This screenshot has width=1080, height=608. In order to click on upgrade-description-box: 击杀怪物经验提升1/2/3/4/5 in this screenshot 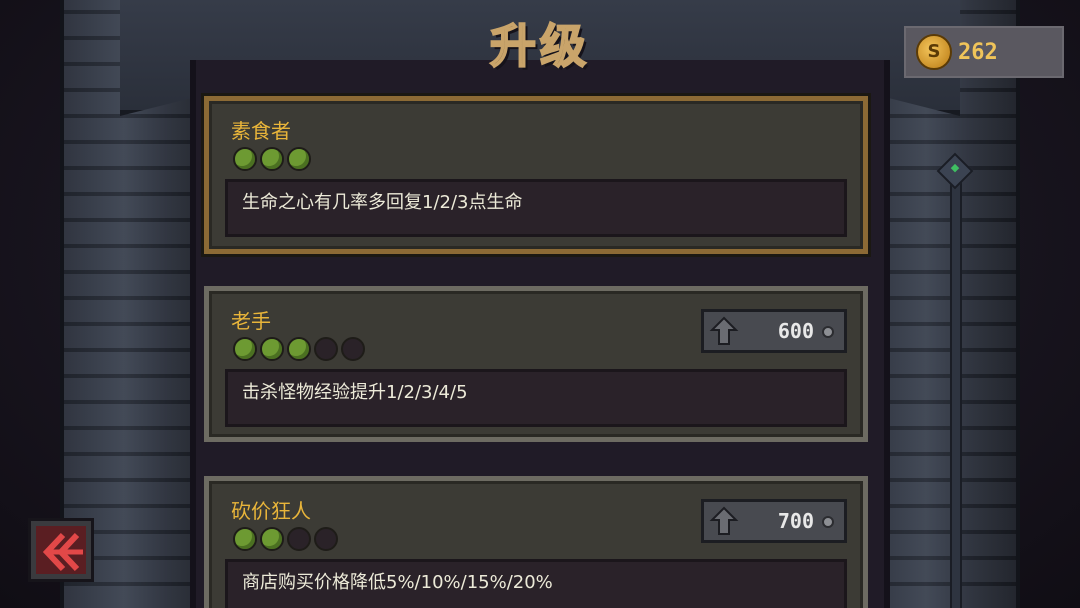, I will do `click(536, 398)`.